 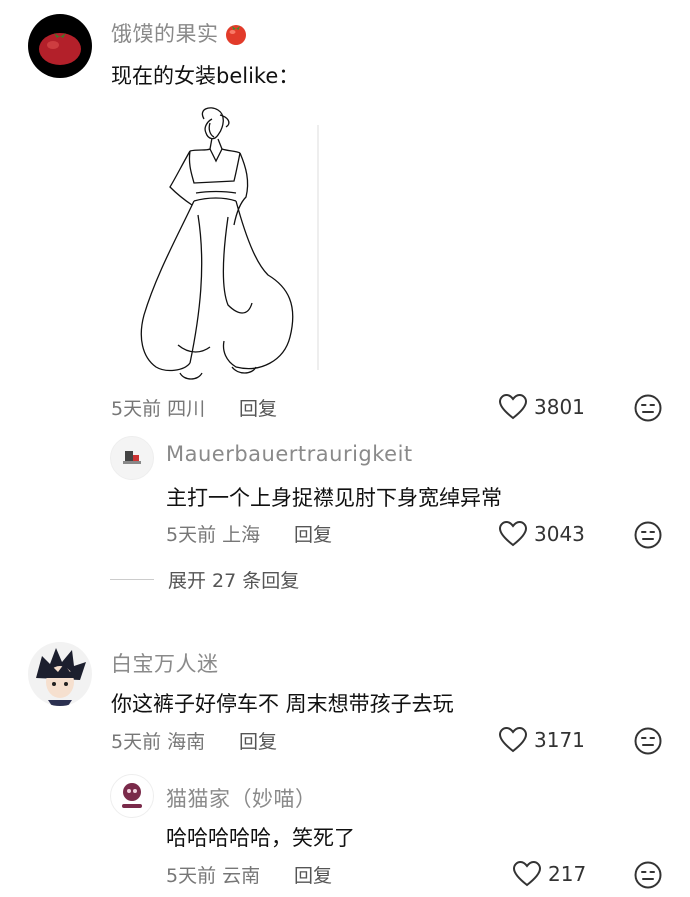 I want to click on like-button: 3801, so click(x=541, y=407).